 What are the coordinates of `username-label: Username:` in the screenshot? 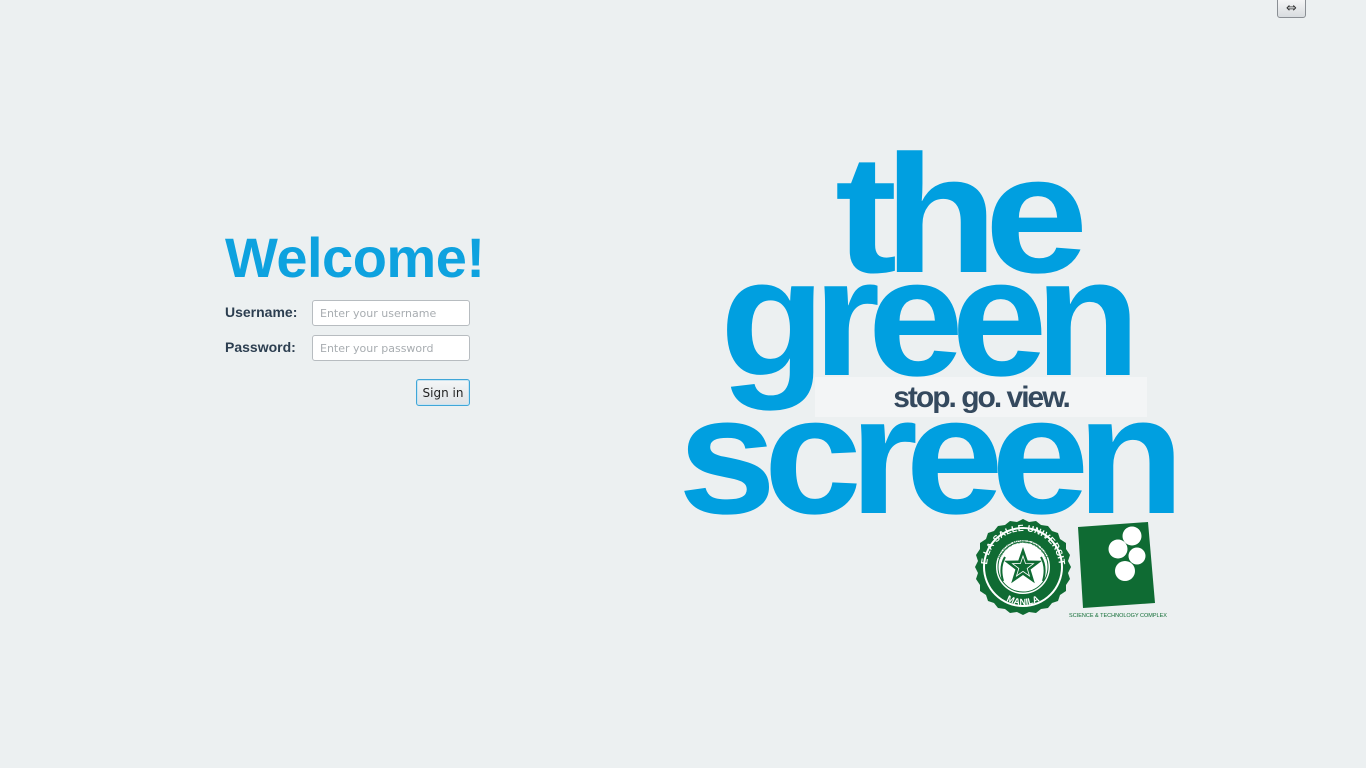 It's located at (261, 312).